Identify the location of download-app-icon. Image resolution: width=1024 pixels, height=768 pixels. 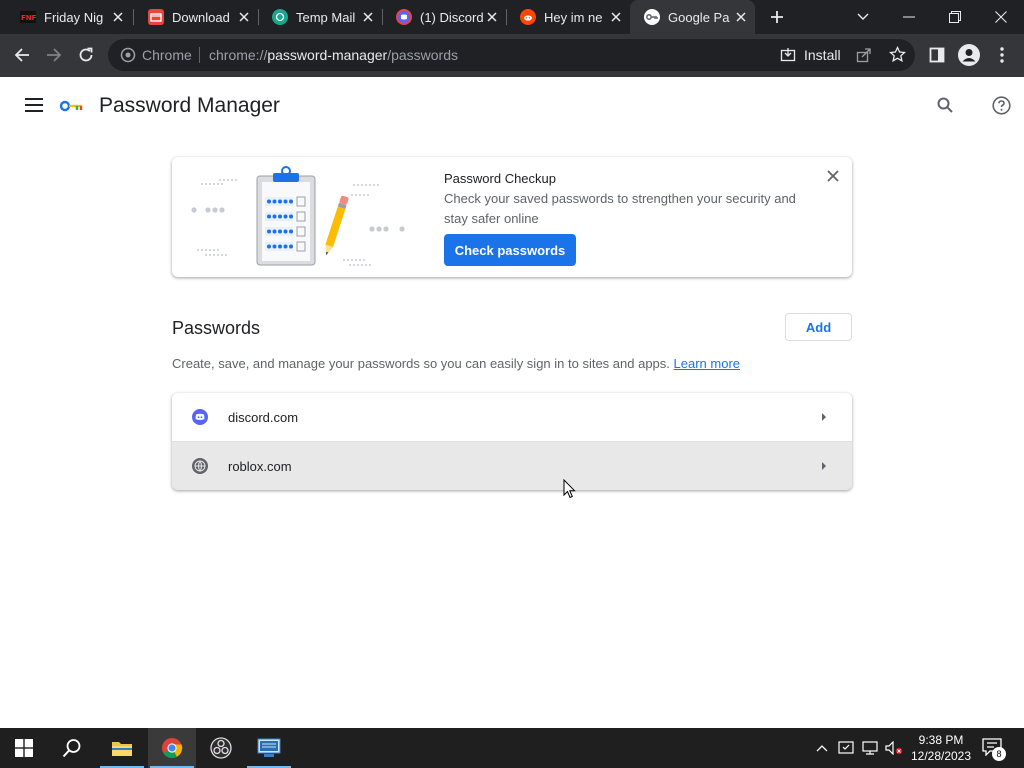
(156, 17).